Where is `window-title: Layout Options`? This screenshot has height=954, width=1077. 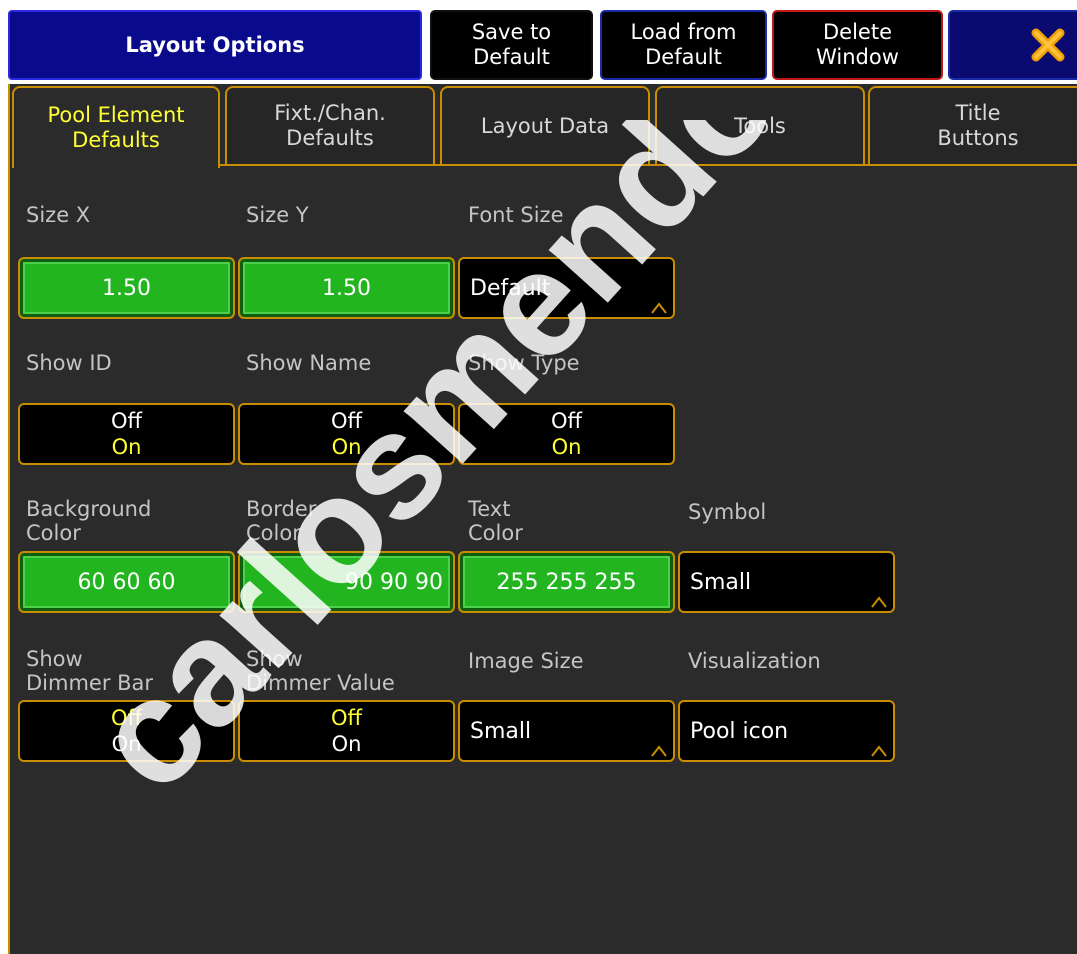
window-title: Layout Options is located at coordinates (215, 45).